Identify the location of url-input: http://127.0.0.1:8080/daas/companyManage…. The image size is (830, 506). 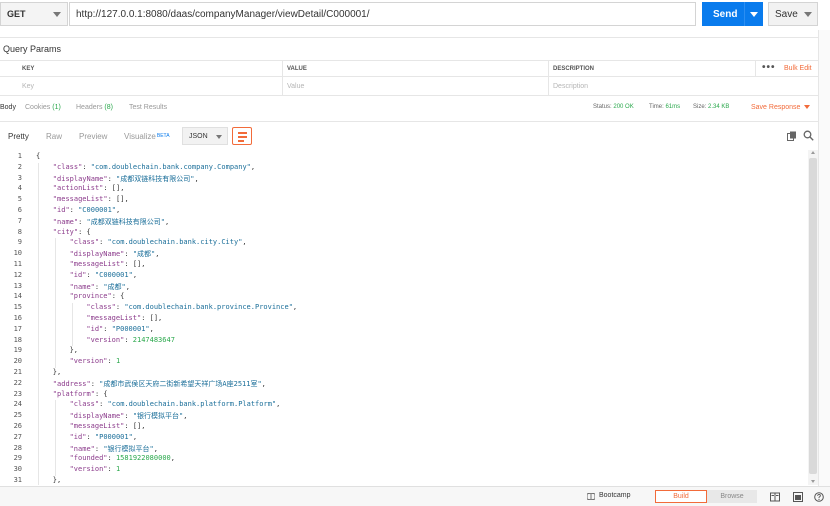
(382, 14).